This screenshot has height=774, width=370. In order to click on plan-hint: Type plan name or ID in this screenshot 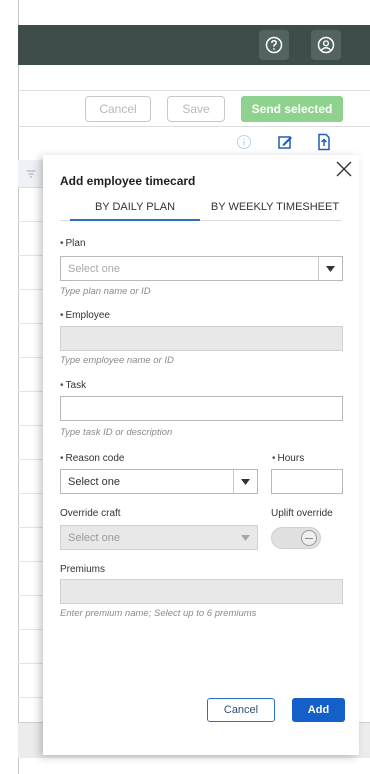, I will do `click(105, 291)`.